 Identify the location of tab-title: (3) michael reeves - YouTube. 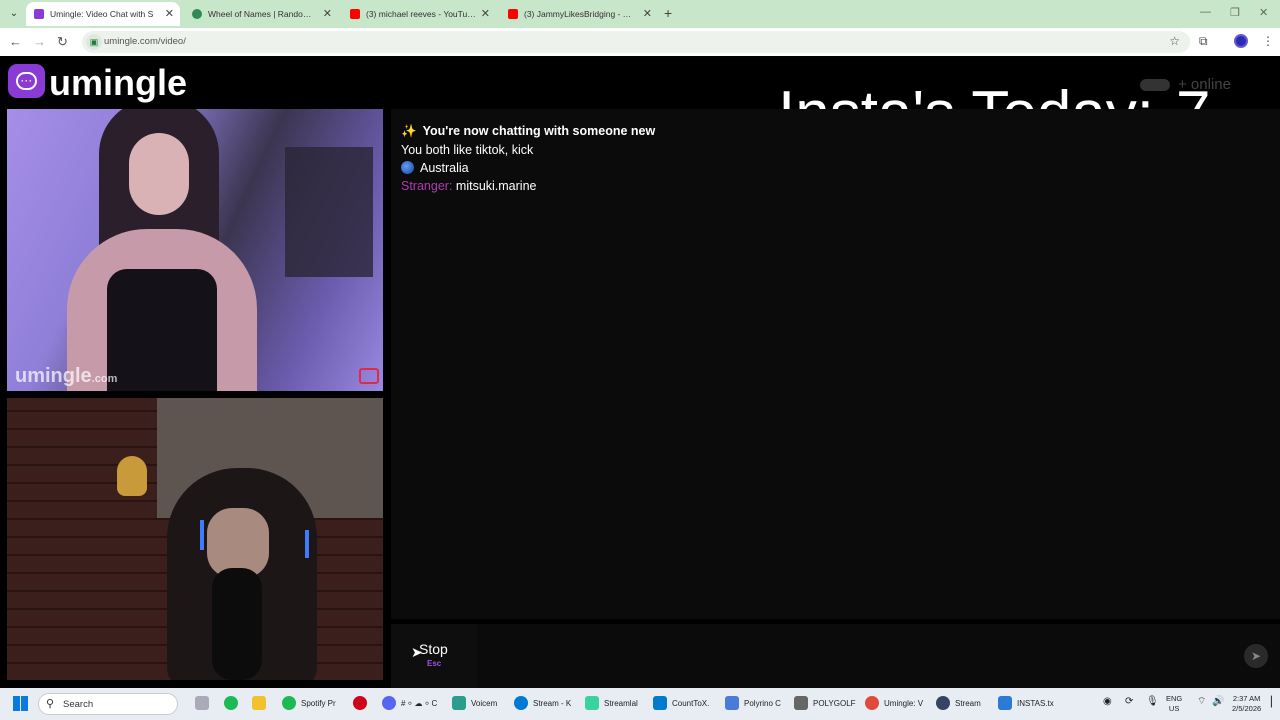
(421, 14).